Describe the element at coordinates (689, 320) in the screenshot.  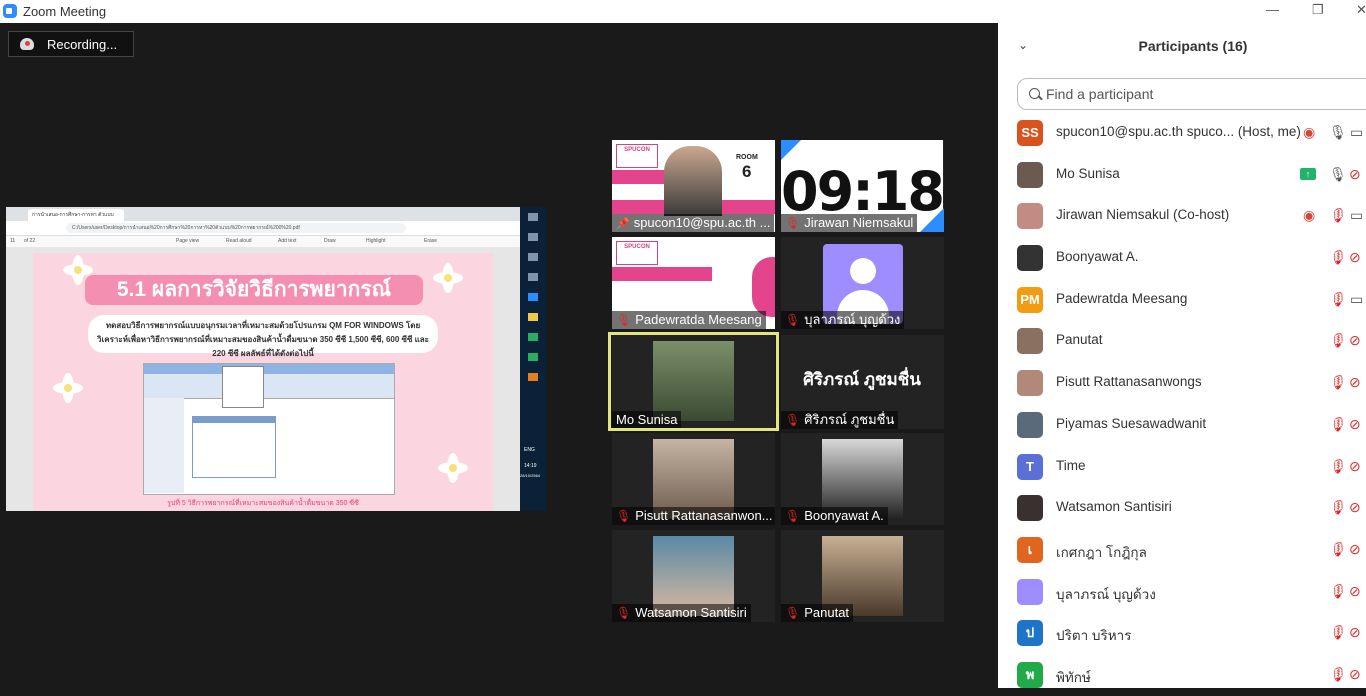
I see `tile-name: 🎙 Padewratda Meesang` at that location.